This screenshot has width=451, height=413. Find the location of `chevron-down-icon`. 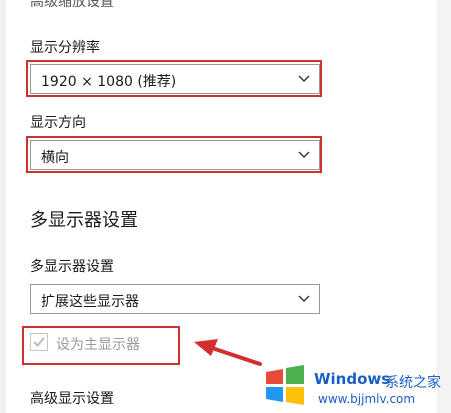

chevron-down-icon is located at coordinates (304, 298).